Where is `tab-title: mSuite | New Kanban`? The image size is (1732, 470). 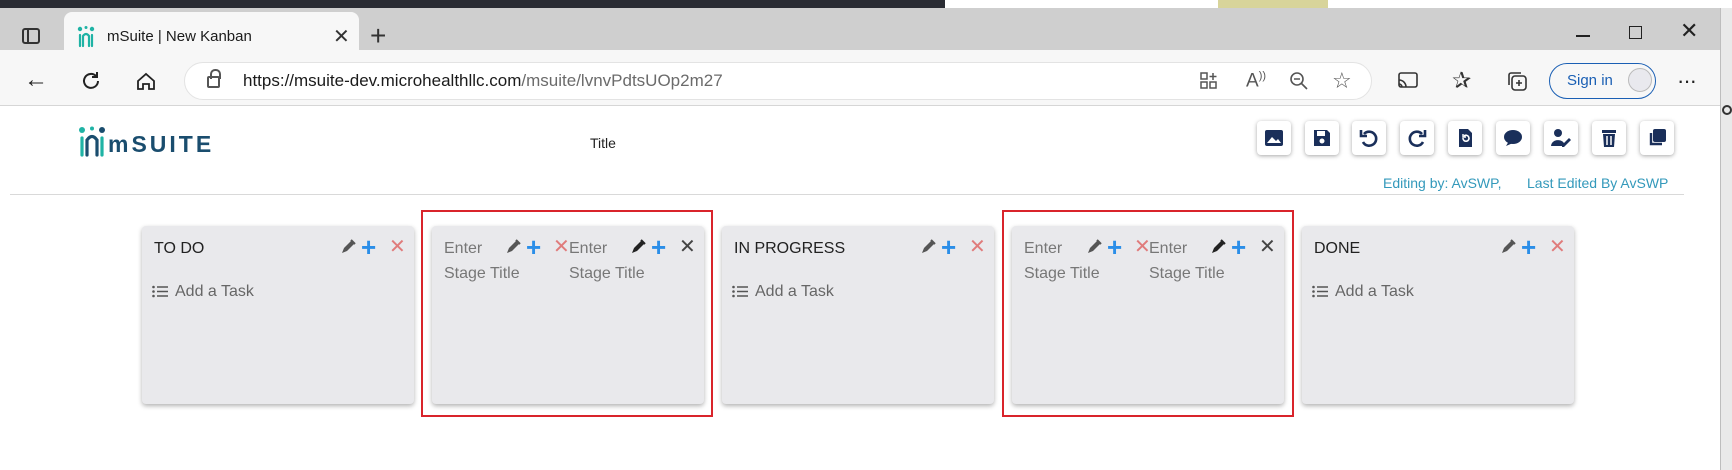 tab-title: mSuite | New Kanban is located at coordinates (179, 36).